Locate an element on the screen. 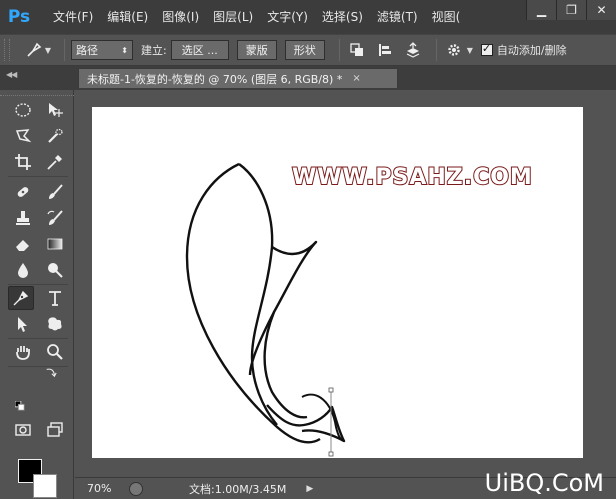  swap-colors-button is located at coordinates (51, 372).